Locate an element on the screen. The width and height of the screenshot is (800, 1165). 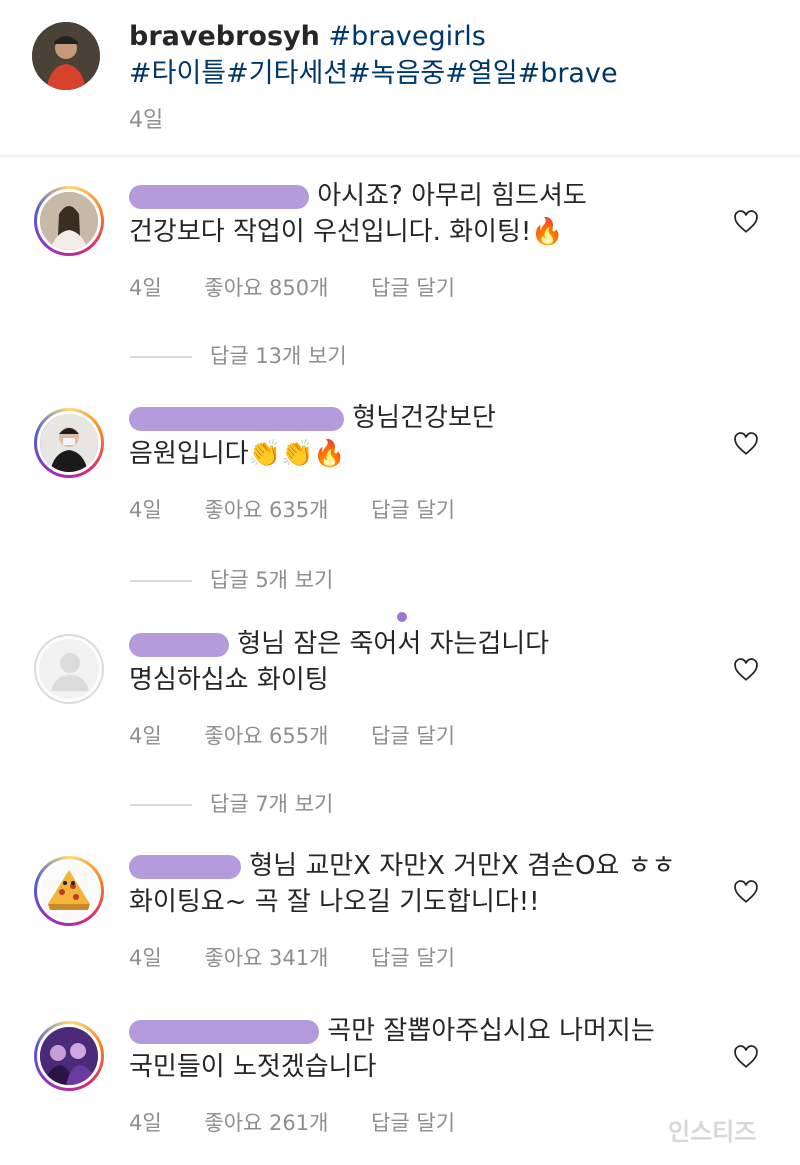
comment-text: 형님건강보단 음원입니다👏👏🔥 is located at coordinates (429, 436).